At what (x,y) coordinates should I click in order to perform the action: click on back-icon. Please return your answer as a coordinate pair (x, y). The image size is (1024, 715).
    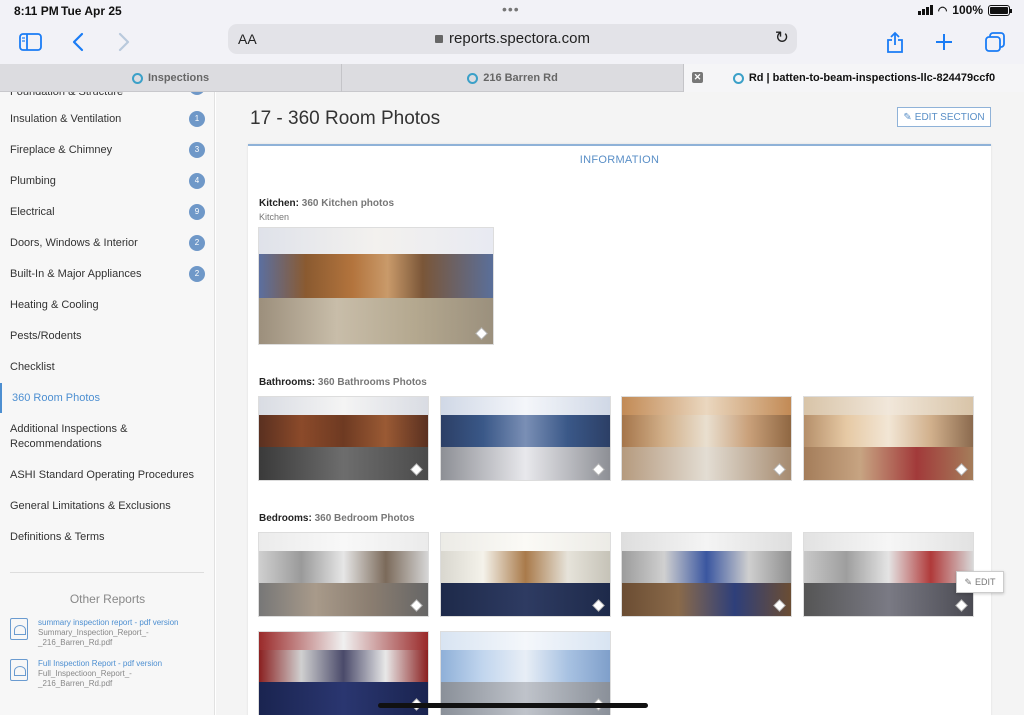
    Looking at the image, I should click on (78, 42).